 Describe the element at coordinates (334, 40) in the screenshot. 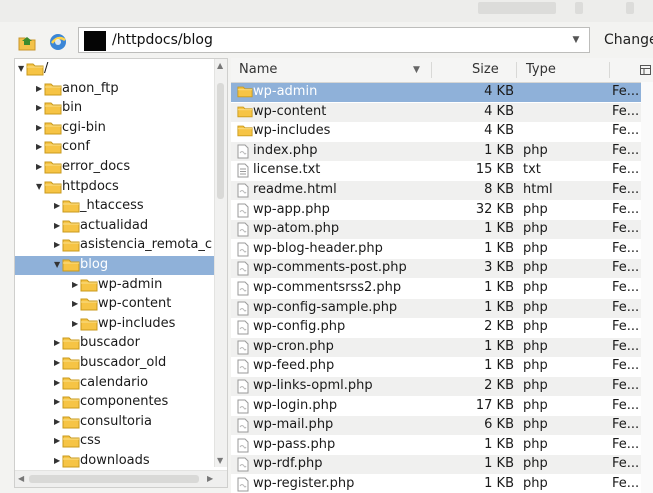

I see `path-input: /httpdocs/blog ▼` at that location.